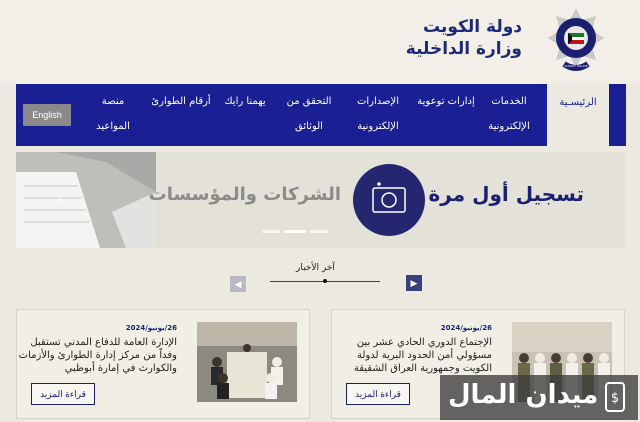 This screenshot has width=640, height=422. Describe the element at coordinates (113, 126) in the screenshot. I see `nav-appointments-line2: المواعيد` at that location.